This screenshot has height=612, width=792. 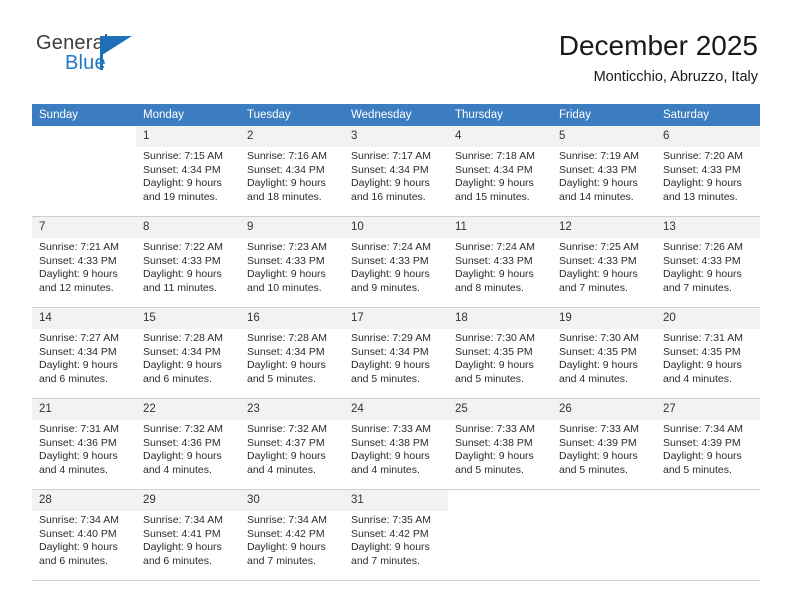 I want to click on daylight-text-line2: and 9 minutes., so click(x=385, y=287).